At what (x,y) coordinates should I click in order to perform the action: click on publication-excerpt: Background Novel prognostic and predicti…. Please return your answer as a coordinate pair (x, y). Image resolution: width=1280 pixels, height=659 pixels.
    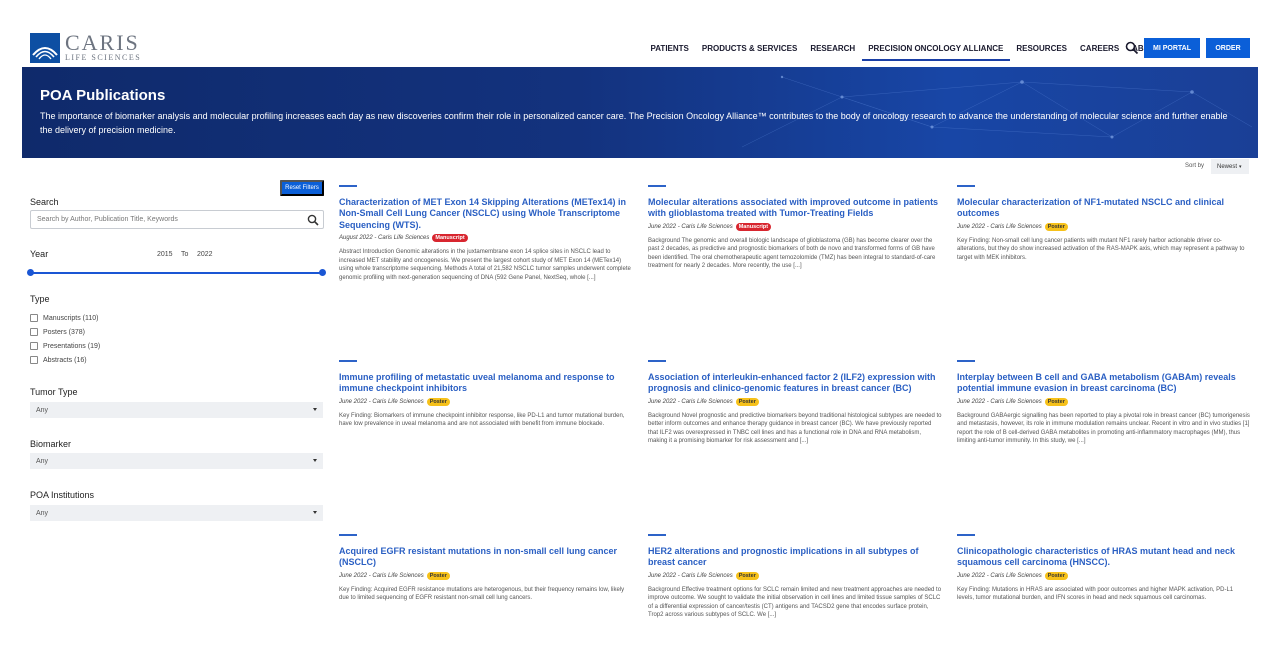
    Looking at the image, I should click on (795, 428).